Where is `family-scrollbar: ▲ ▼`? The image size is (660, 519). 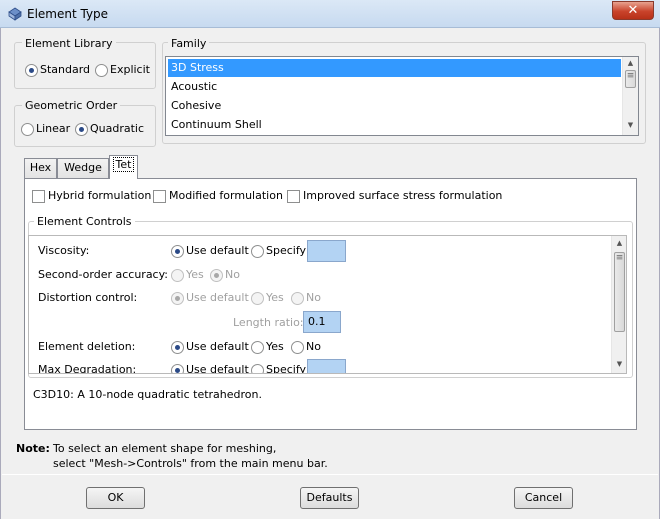 family-scrollbar: ▲ ▼ is located at coordinates (630, 96).